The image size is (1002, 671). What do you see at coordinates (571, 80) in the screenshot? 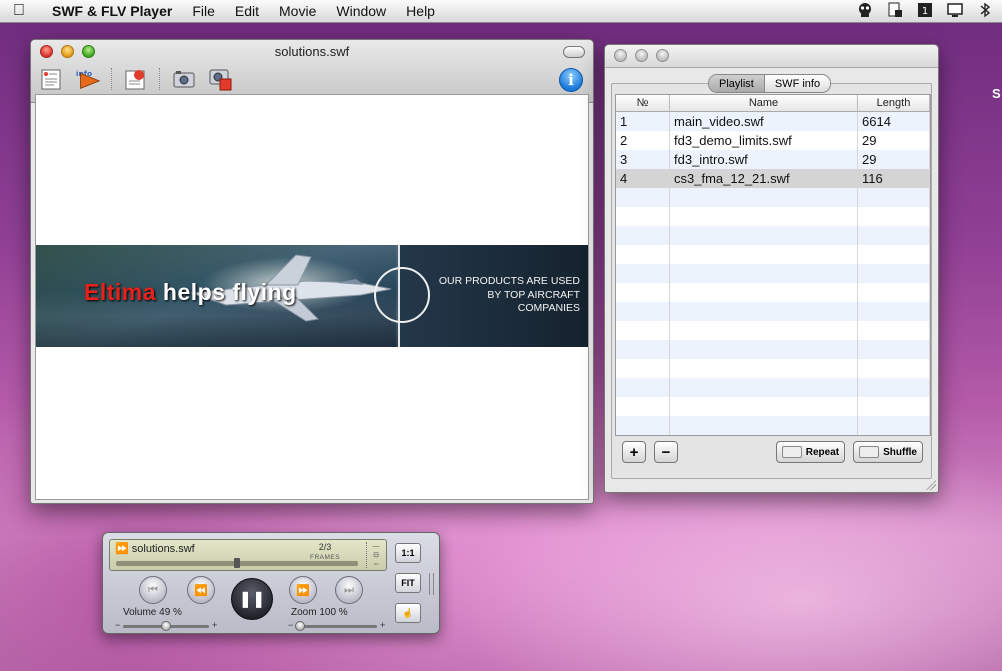
I see `info-button: i` at bounding box center [571, 80].